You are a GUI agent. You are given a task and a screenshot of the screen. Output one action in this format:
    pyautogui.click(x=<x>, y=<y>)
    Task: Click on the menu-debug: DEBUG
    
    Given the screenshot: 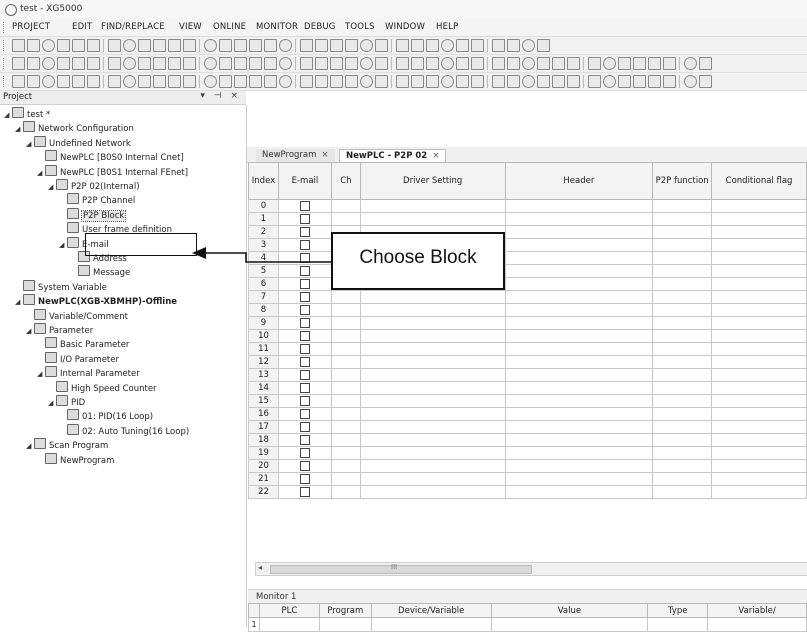 What is the action you would take?
    pyautogui.click(x=320, y=27)
    